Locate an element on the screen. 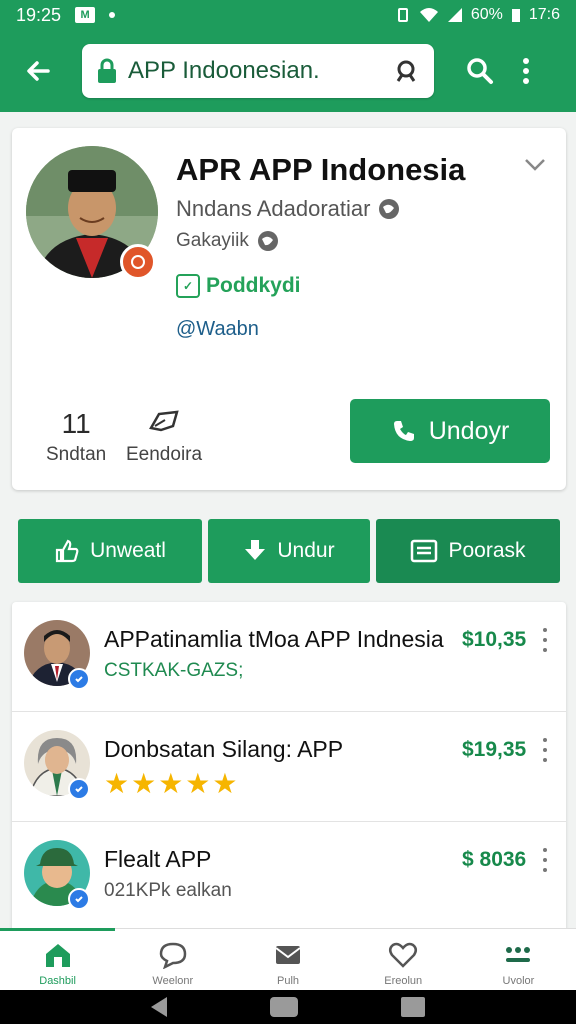 The image size is (576, 1024). chevron-down-icon is located at coordinates (535, 165).